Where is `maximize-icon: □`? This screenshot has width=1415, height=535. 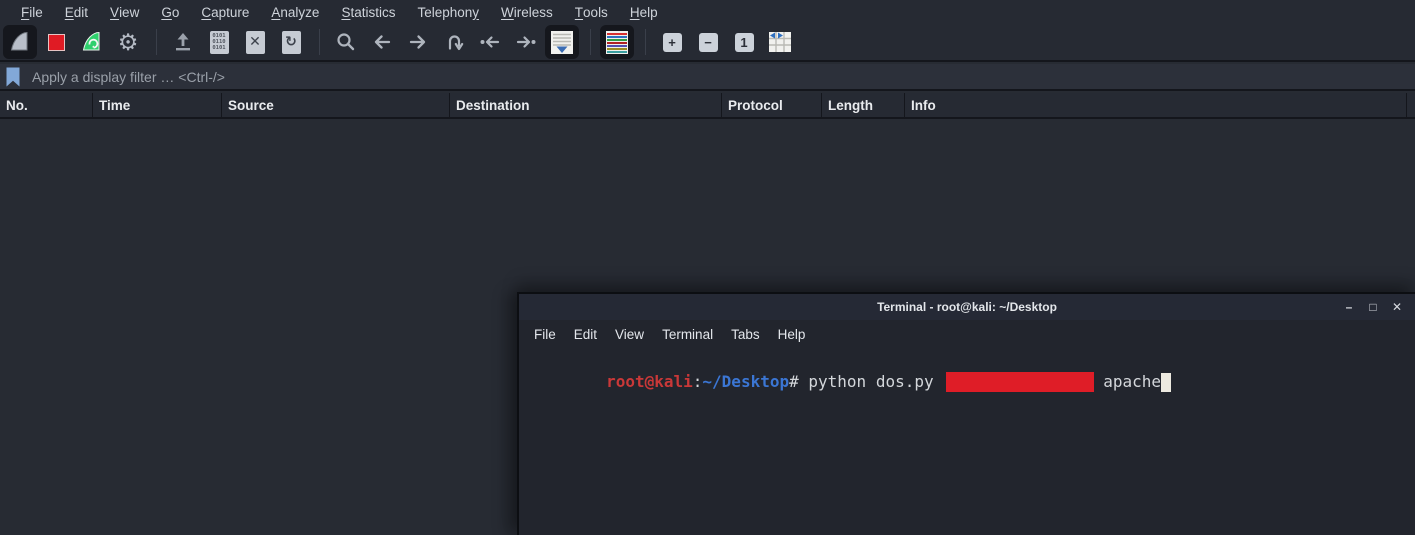 maximize-icon: □ is located at coordinates (1373, 307).